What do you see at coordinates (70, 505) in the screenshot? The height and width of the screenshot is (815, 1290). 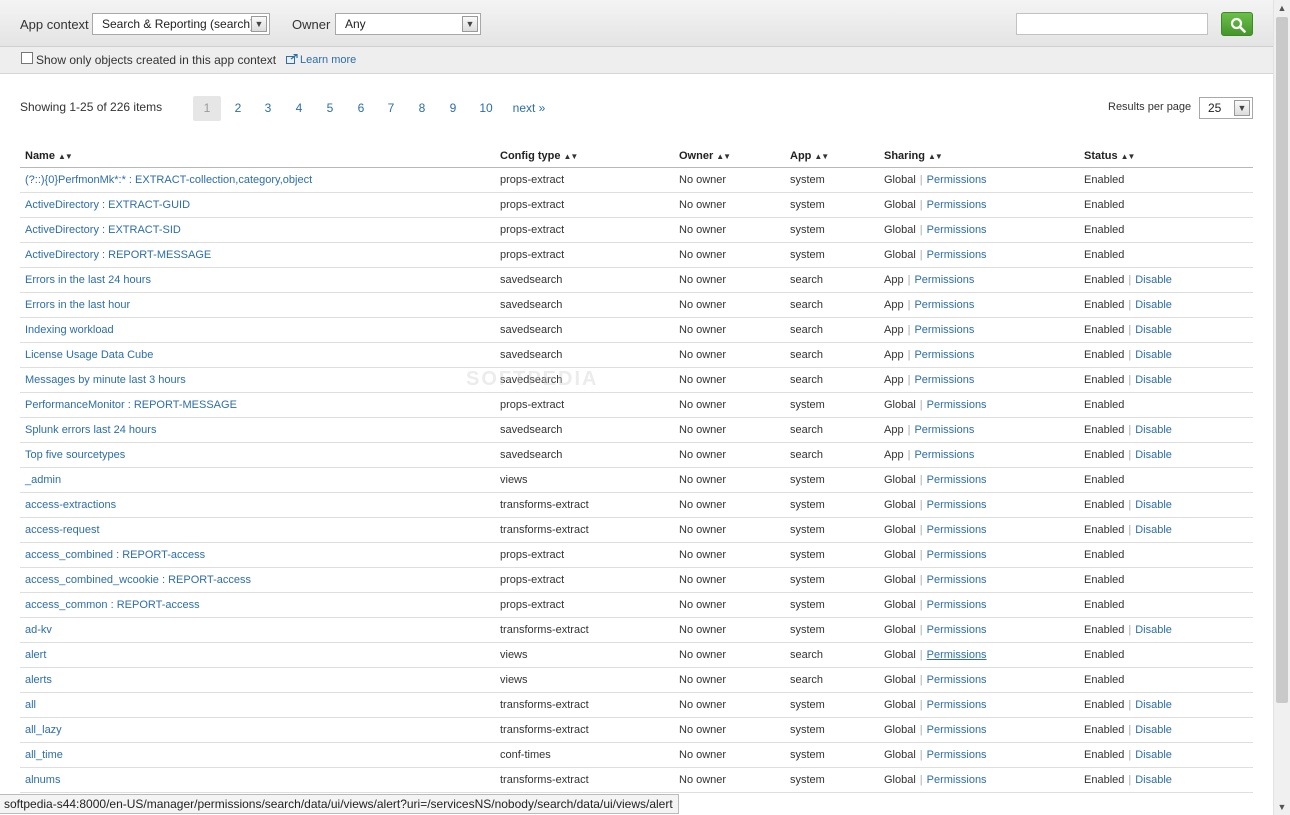 I see `object-name-link: access-extractions` at bounding box center [70, 505].